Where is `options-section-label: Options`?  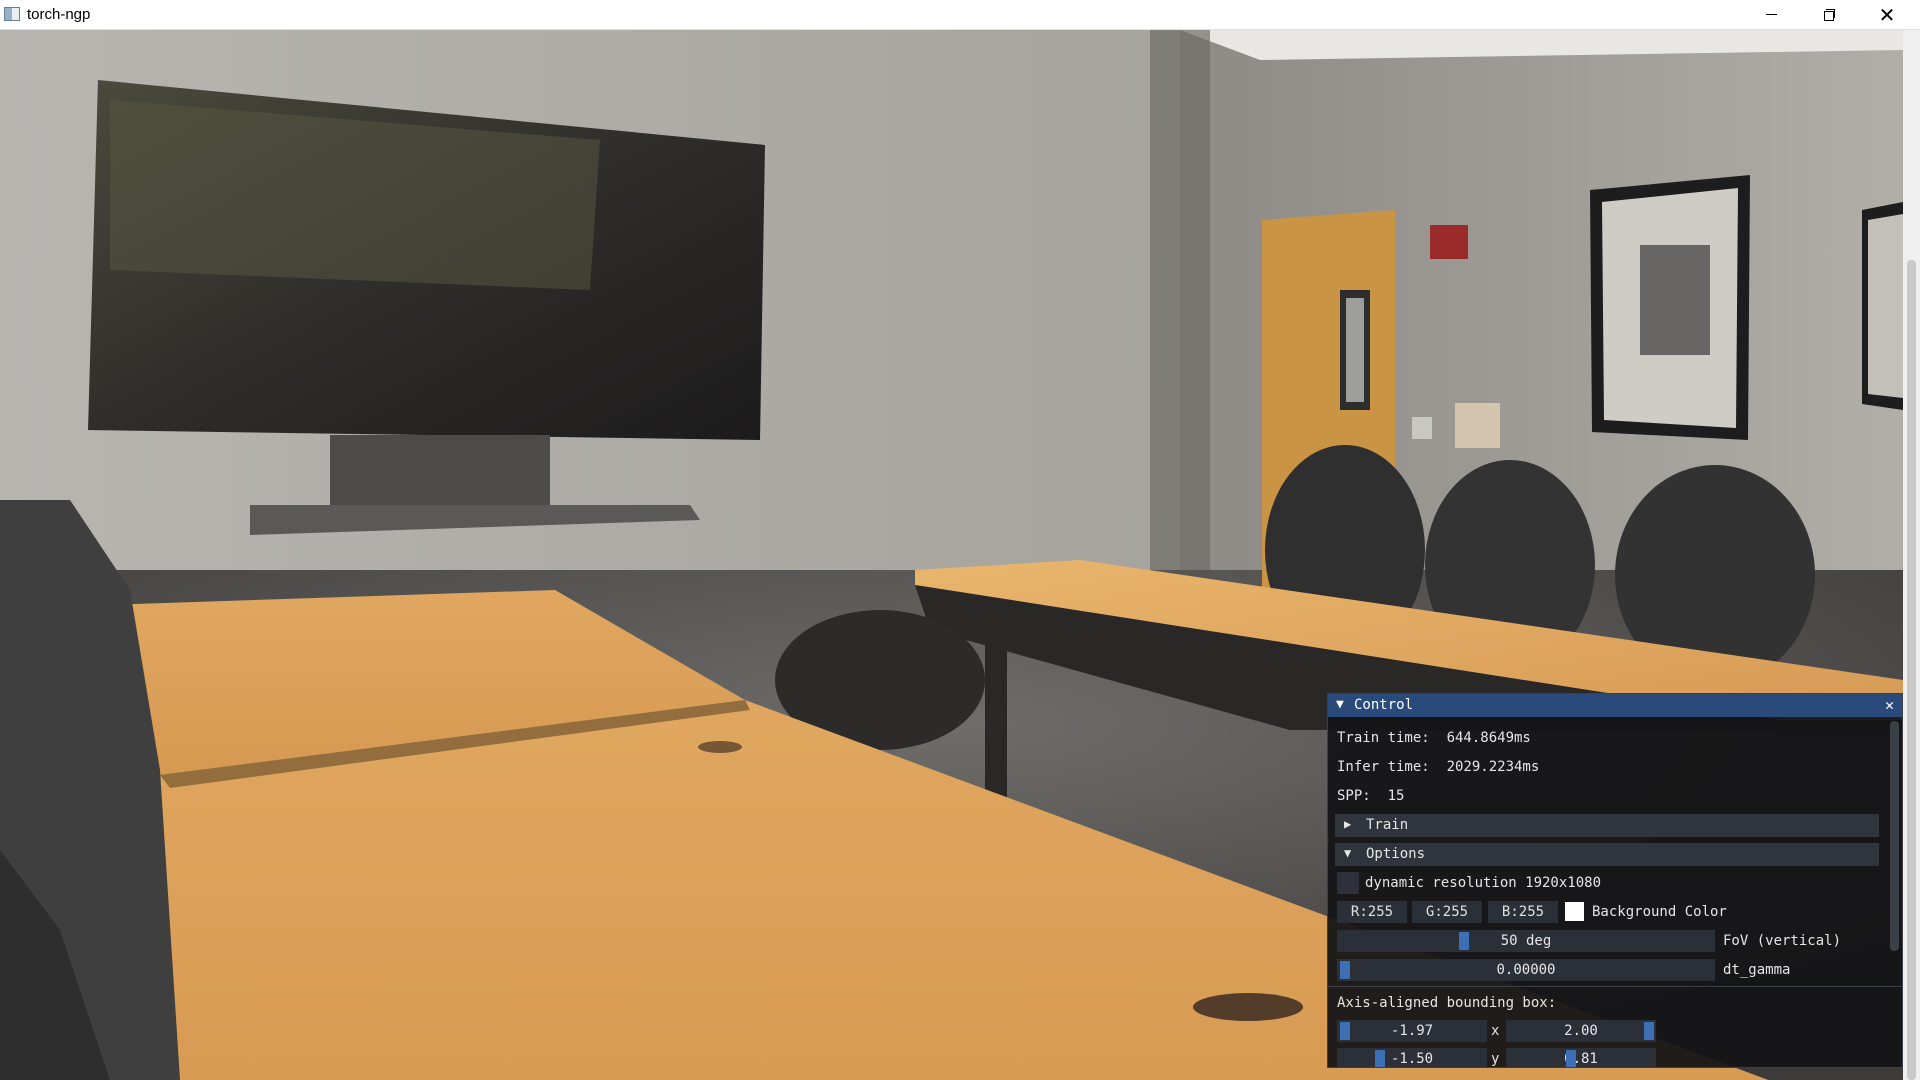 options-section-label: Options is located at coordinates (1396, 854).